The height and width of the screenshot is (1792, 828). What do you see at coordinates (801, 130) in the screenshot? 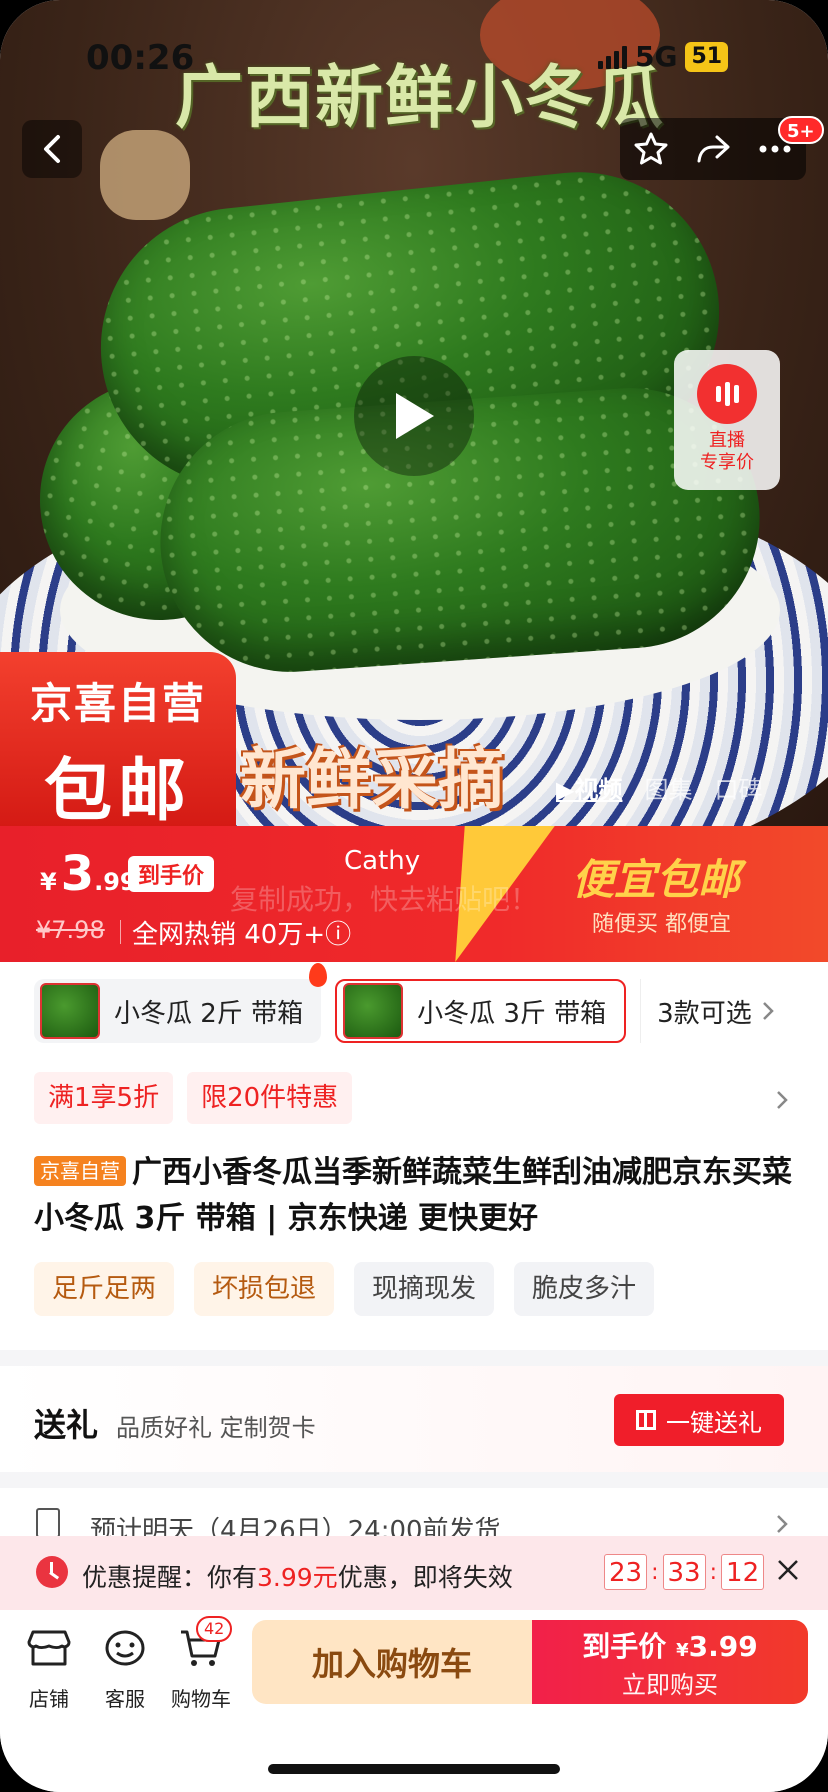
I see `notification-badge: 5+` at bounding box center [801, 130].